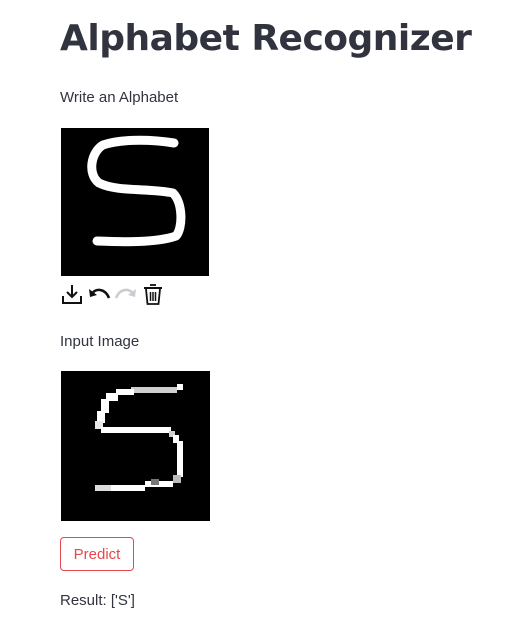 The height and width of the screenshot is (621, 521). I want to click on input-image-label: Input Image, so click(100, 341).